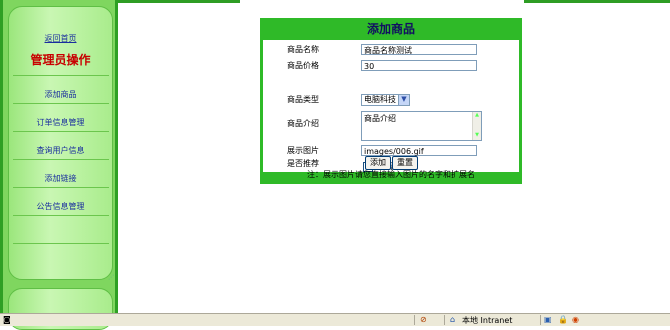 The image size is (670, 330). What do you see at coordinates (419, 65) in the screenshot?
I see `product-price-input: 30` at bounding box center [419, 65].